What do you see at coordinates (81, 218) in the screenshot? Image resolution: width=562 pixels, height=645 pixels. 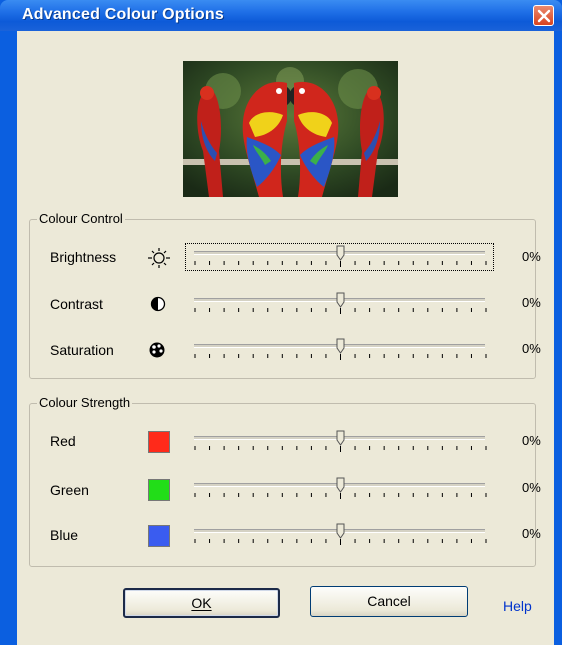 I see `colour-control-legend: Colour Control` at bounding box center [81, 218].